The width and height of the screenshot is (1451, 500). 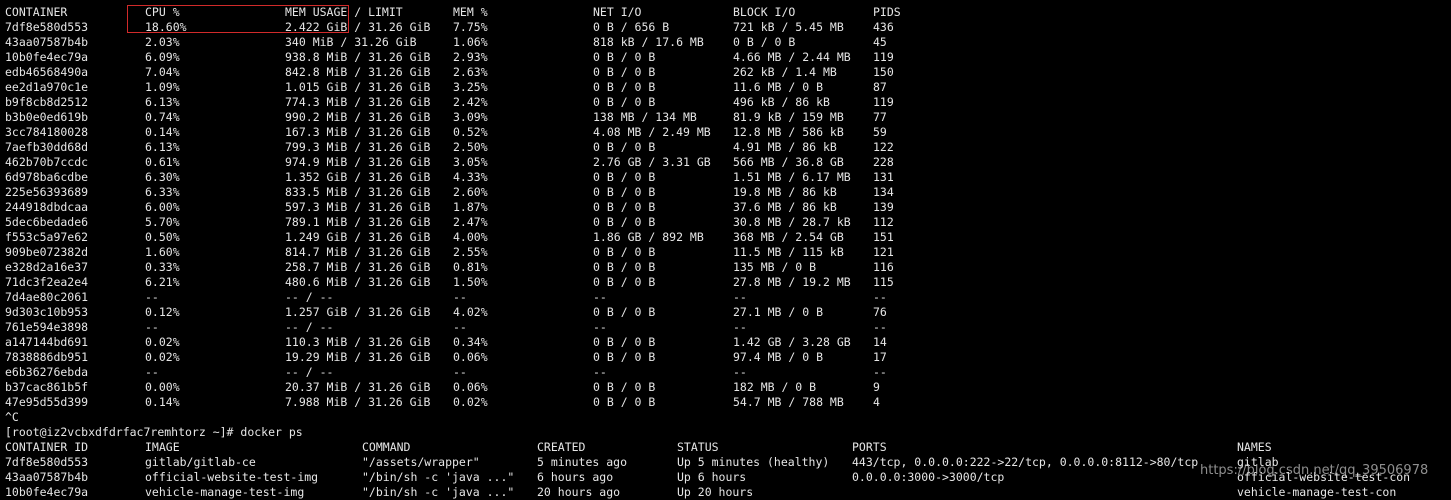 What do you see at coordinates (162, 192) in the screenshot?
I see `stats-cell-cpu: 6.33%` at bounding box center [162, 192].